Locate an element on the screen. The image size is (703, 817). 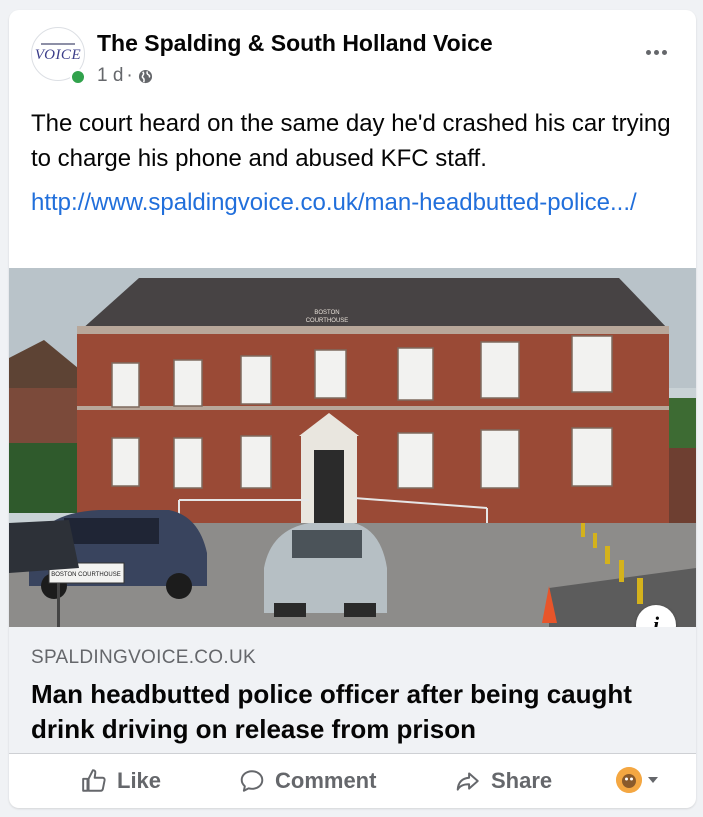
comment-icon is located at coordinates (252, 780).